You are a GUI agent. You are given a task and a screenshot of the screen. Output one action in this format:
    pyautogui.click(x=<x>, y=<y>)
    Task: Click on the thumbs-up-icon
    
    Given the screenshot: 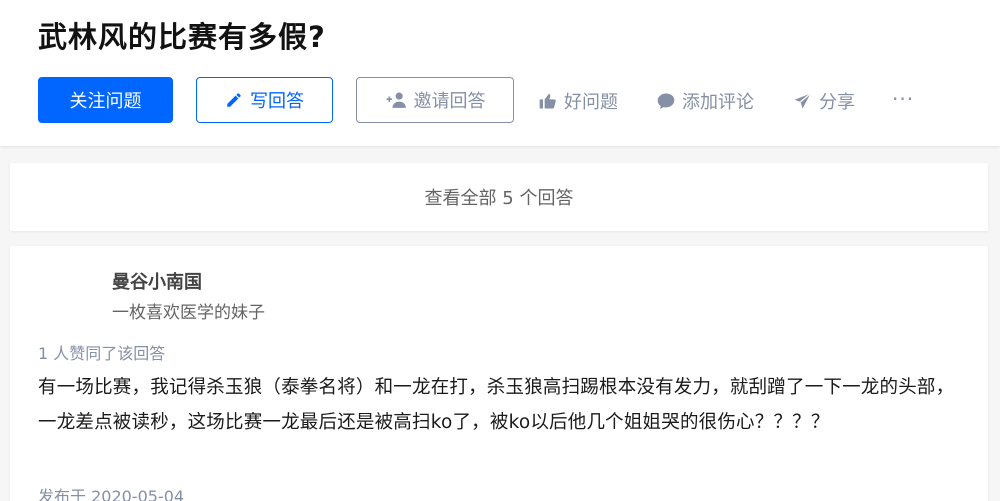 What is the action you would take?
    pyautogui.click(x=547, y=101)
    